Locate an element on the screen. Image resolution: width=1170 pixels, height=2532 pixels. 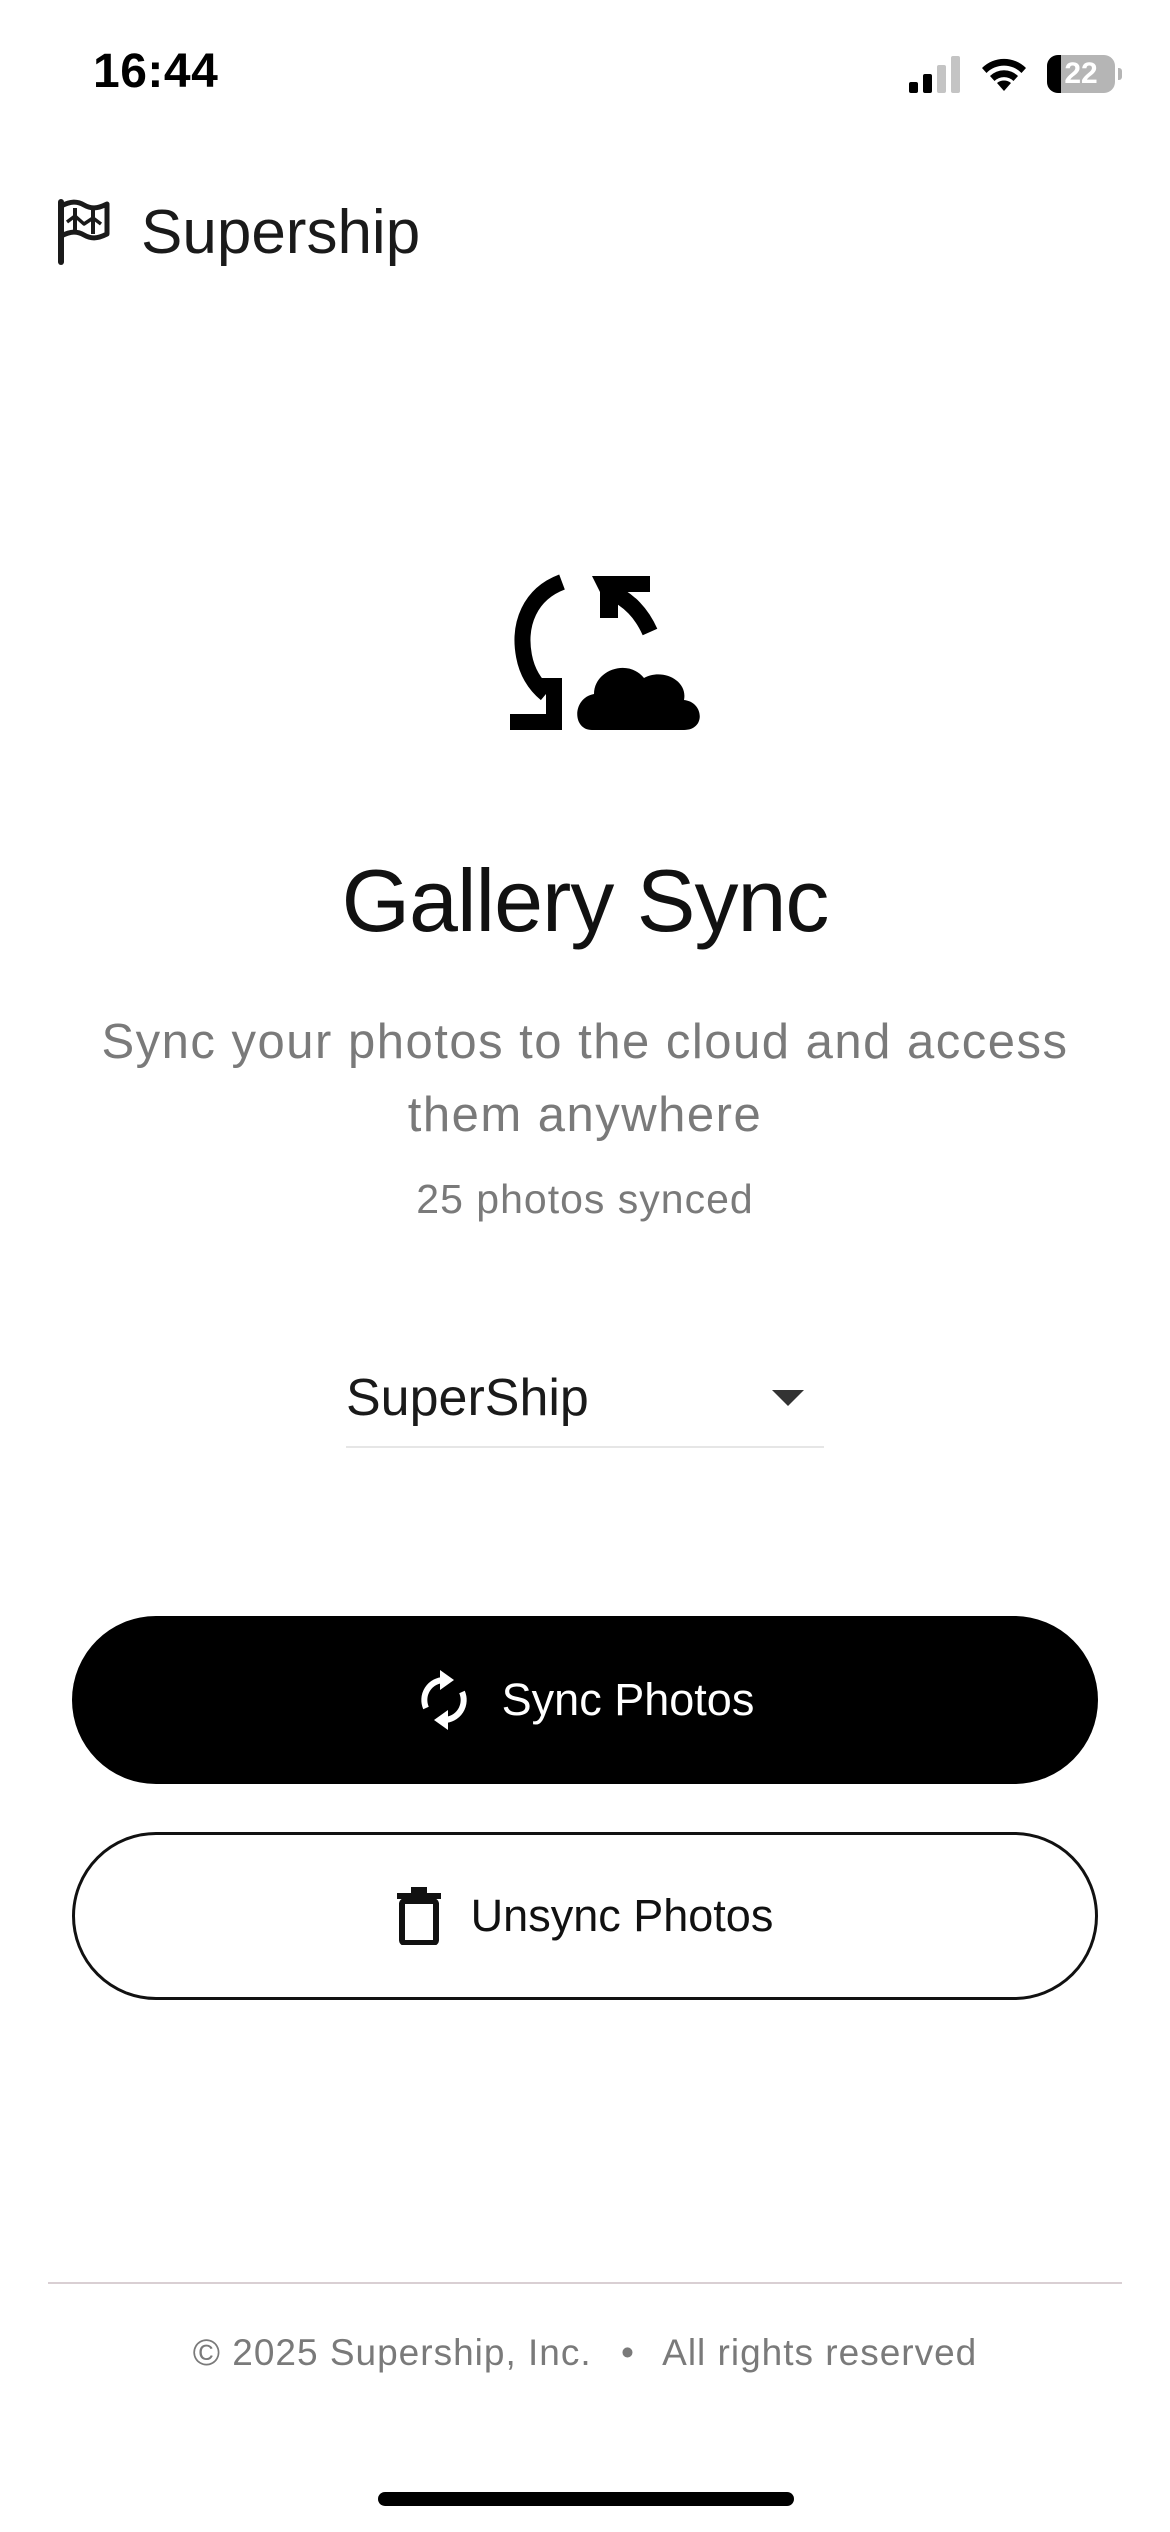
footer-copyright: © 2025 Supership, Inc. is located at coordinates (392, 2352).